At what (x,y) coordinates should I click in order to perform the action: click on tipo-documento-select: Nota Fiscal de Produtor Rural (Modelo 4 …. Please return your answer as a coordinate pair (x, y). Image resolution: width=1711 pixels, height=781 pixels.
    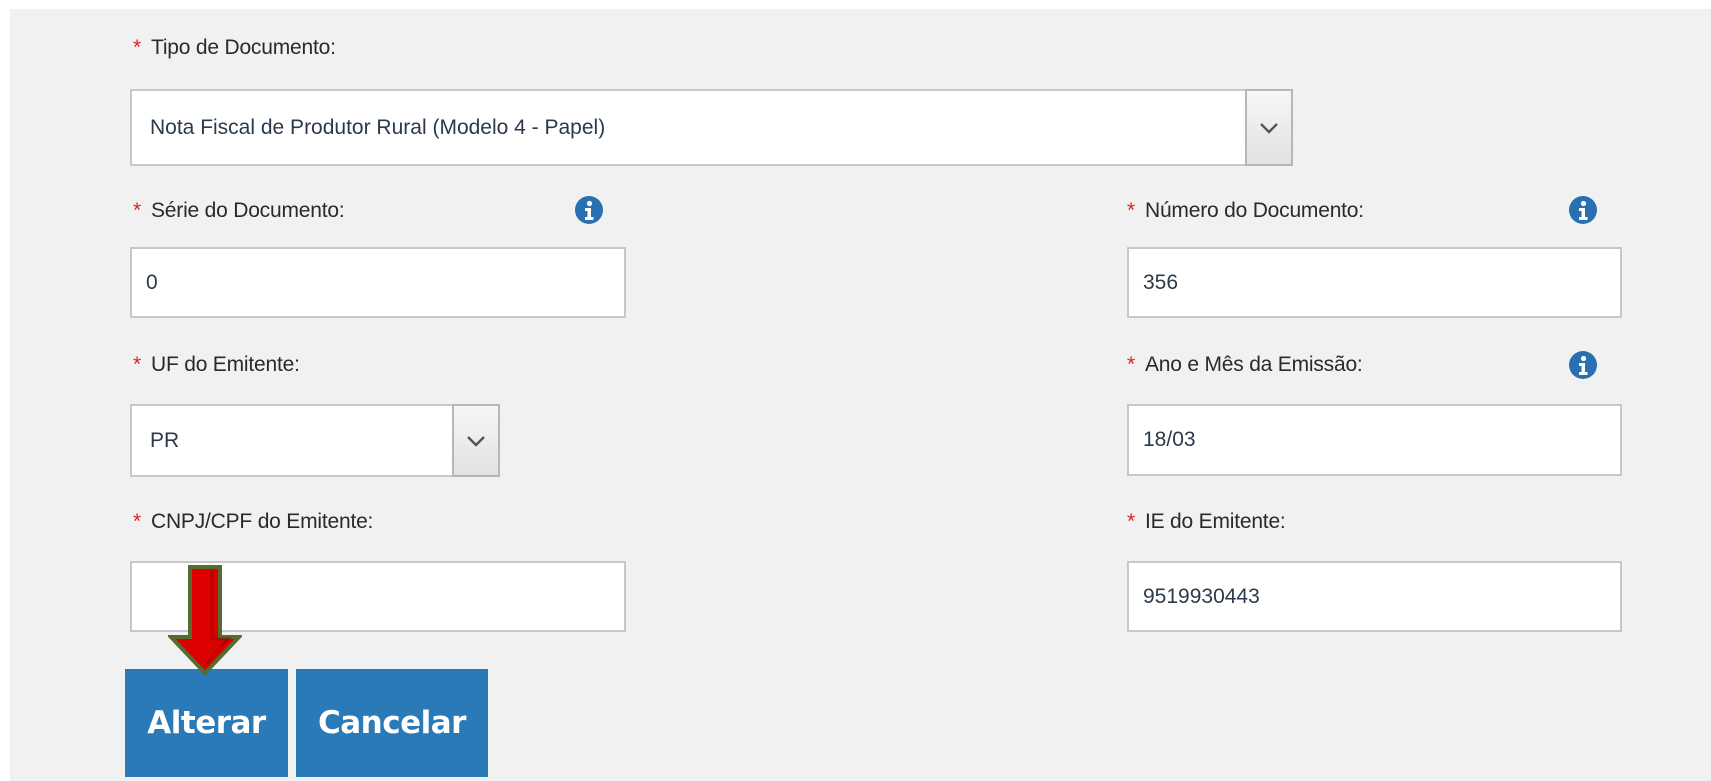
    Looking at the image, I should click on (711, 127).